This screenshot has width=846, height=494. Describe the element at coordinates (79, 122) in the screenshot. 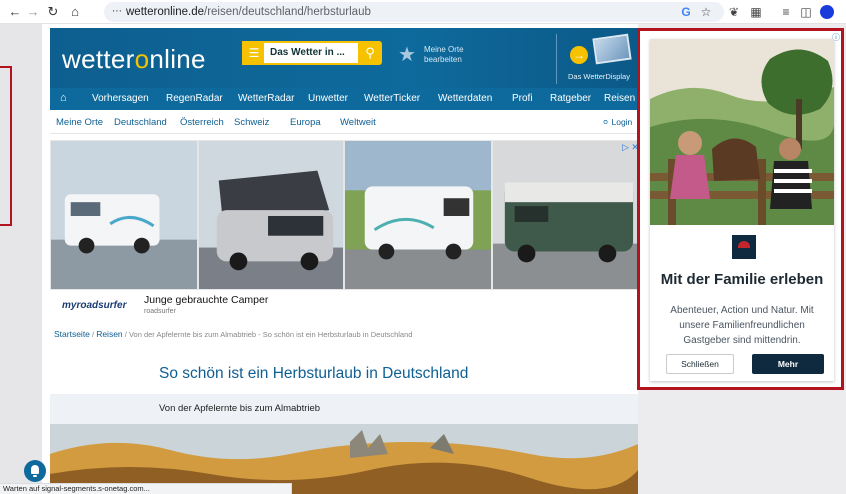

I see `subnav-item-meine-orte: Meine Orte` at that location.